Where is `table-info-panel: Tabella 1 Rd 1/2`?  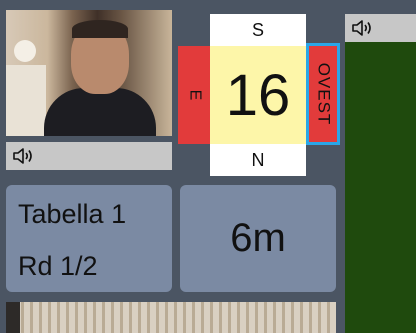 table-info-panel: Tabella 1 Rd 1/2 is located at coordinates (89, 238).